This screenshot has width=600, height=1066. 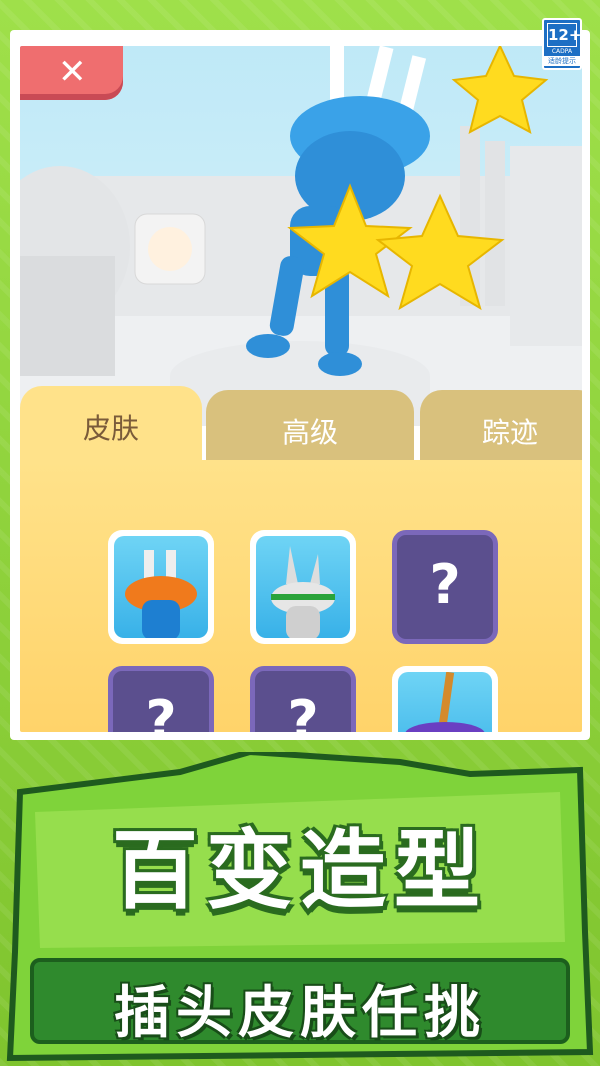 I want to click on rating-tip: 适龄提示, so click(x=562, y=61).